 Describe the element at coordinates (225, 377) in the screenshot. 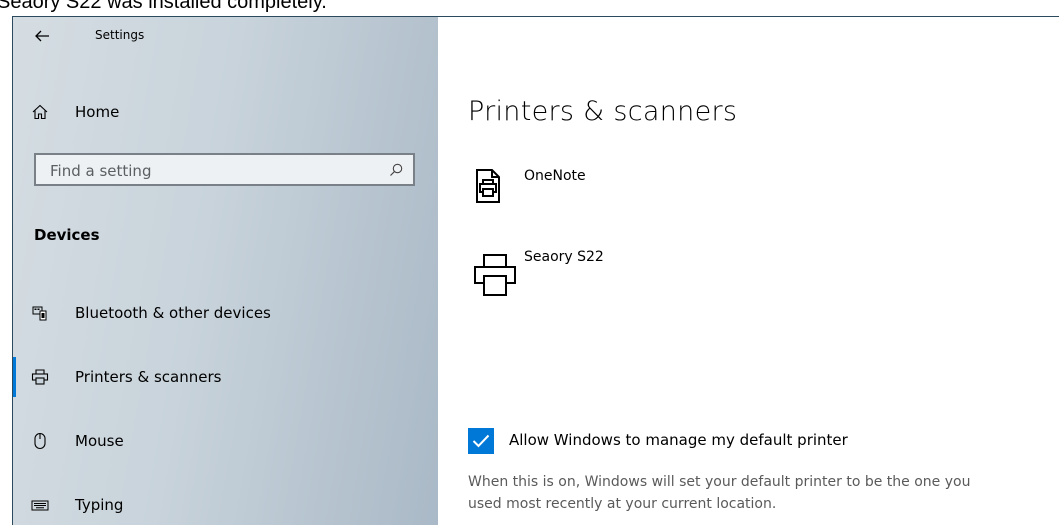

I see `sidebar-item-printers: Printers & scanners` at that location.